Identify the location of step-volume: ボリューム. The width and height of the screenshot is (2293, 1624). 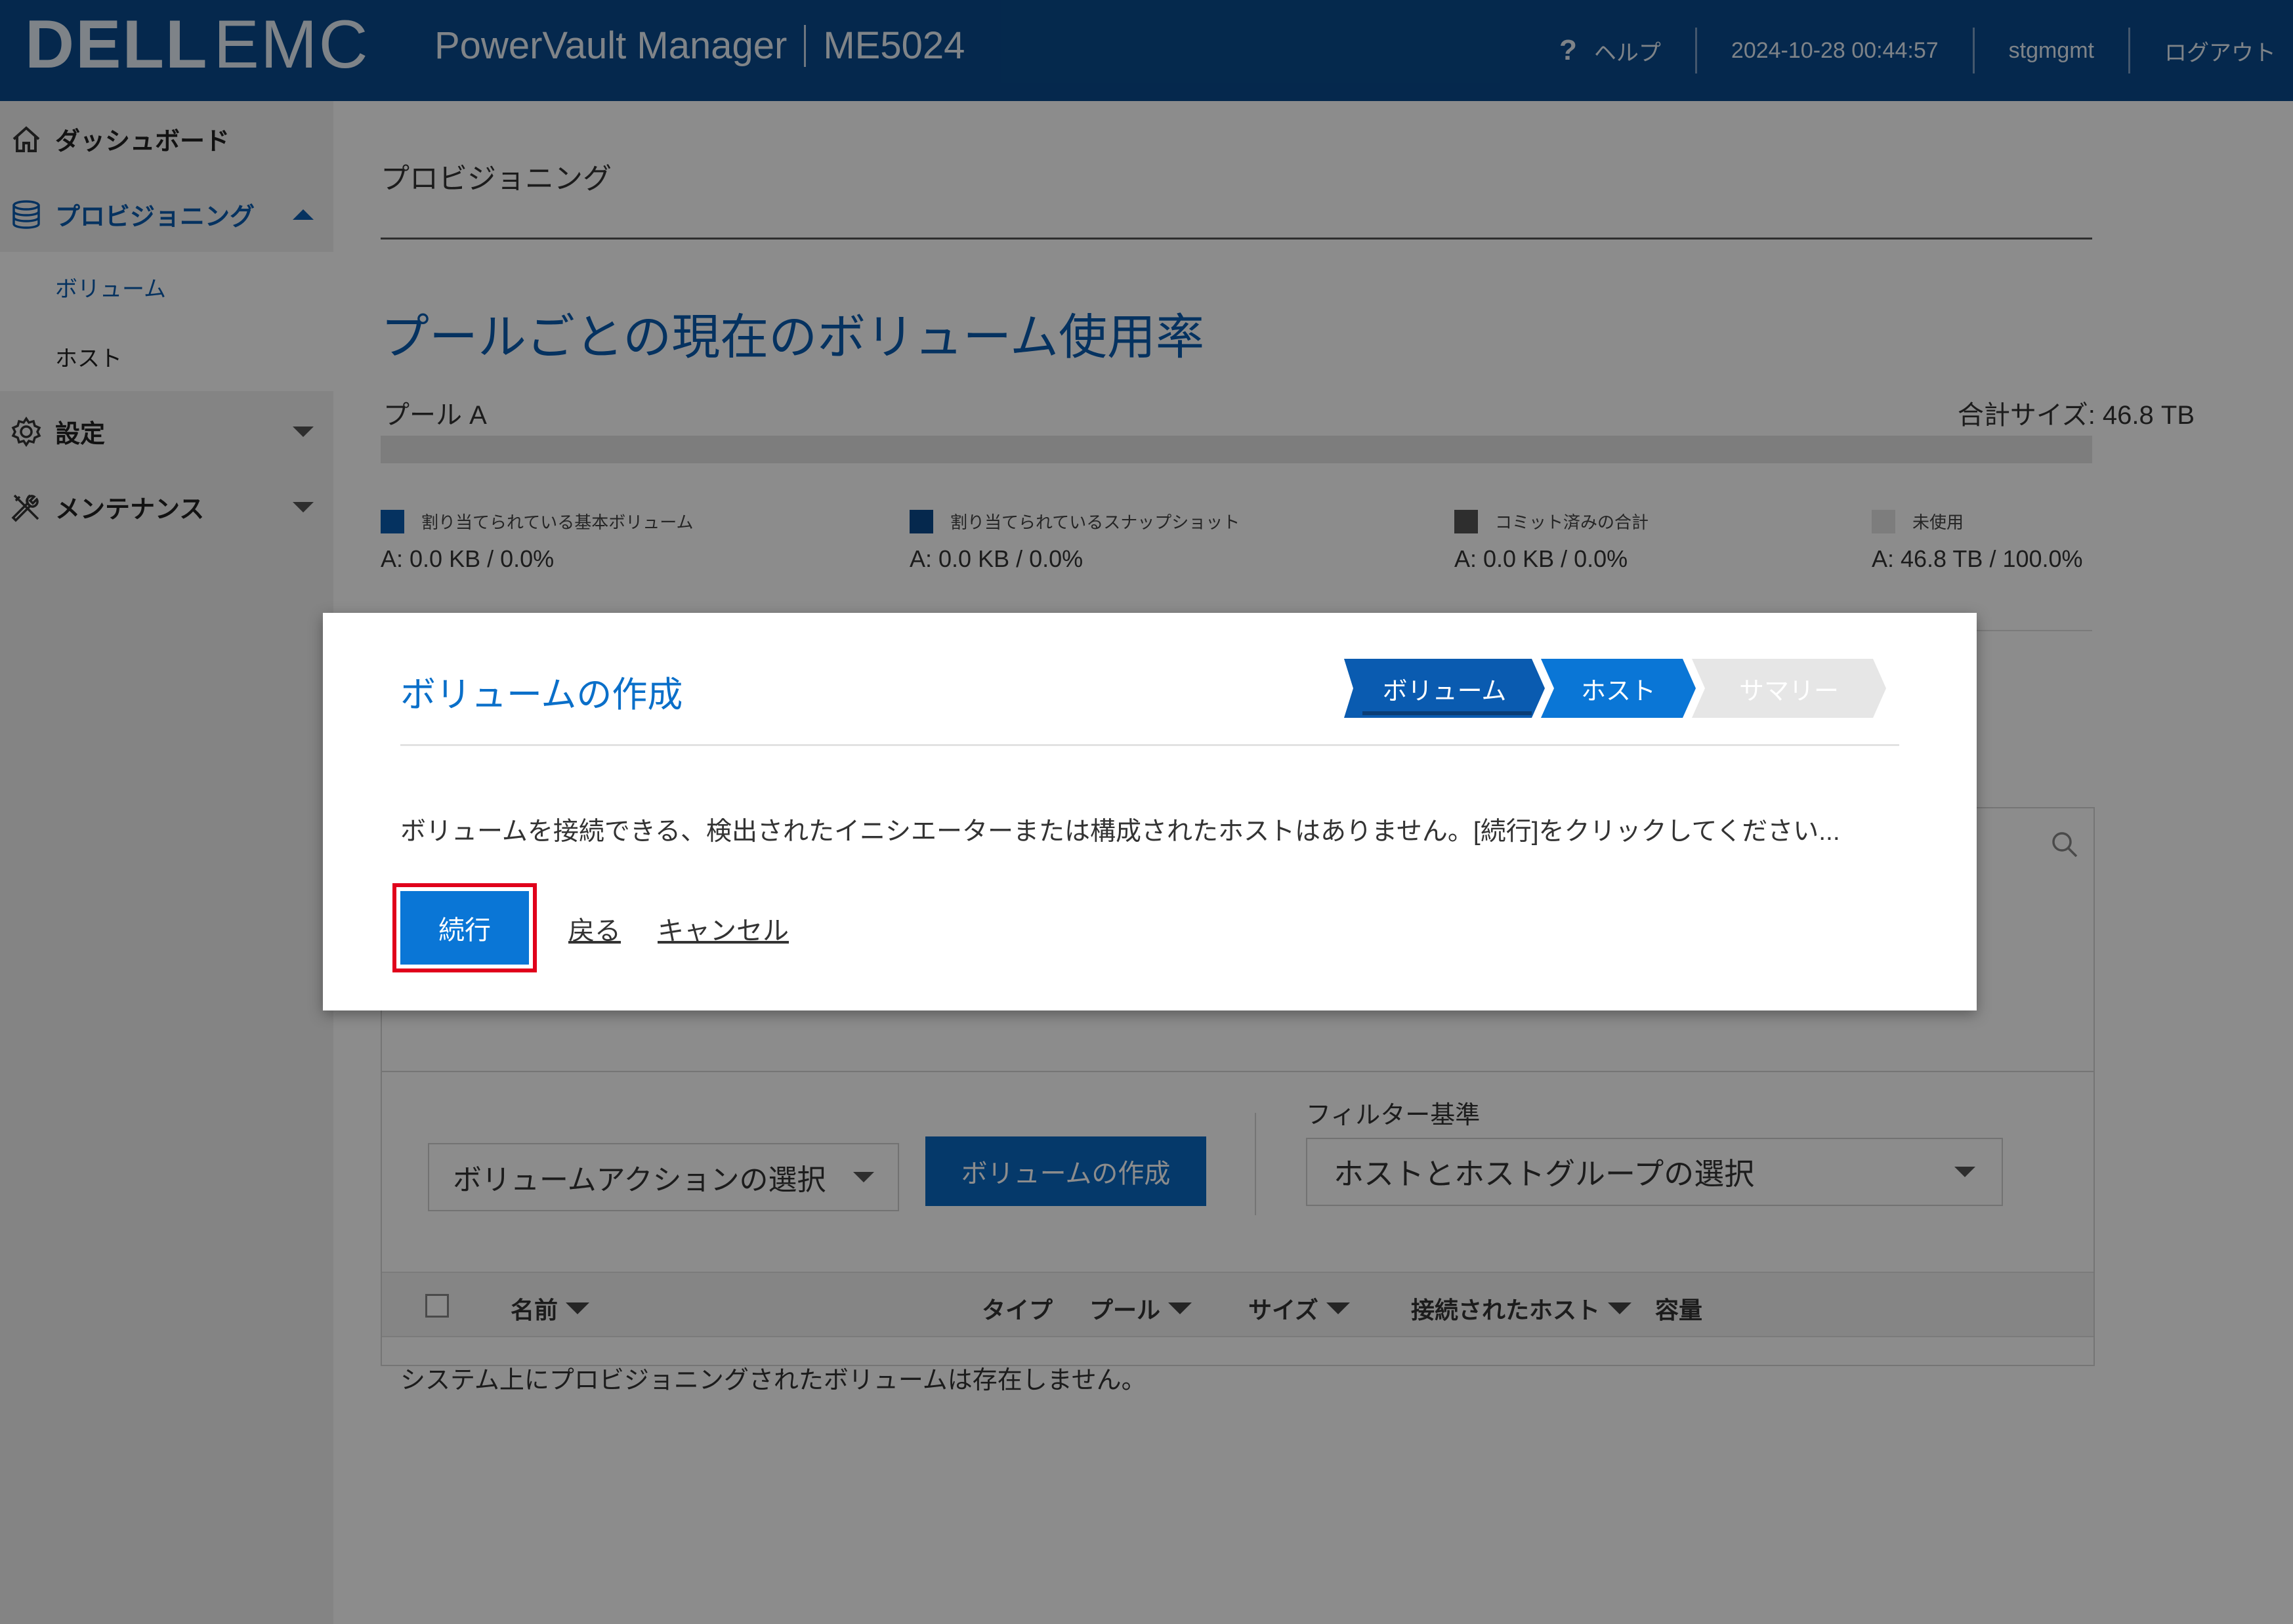
(1444, 689).